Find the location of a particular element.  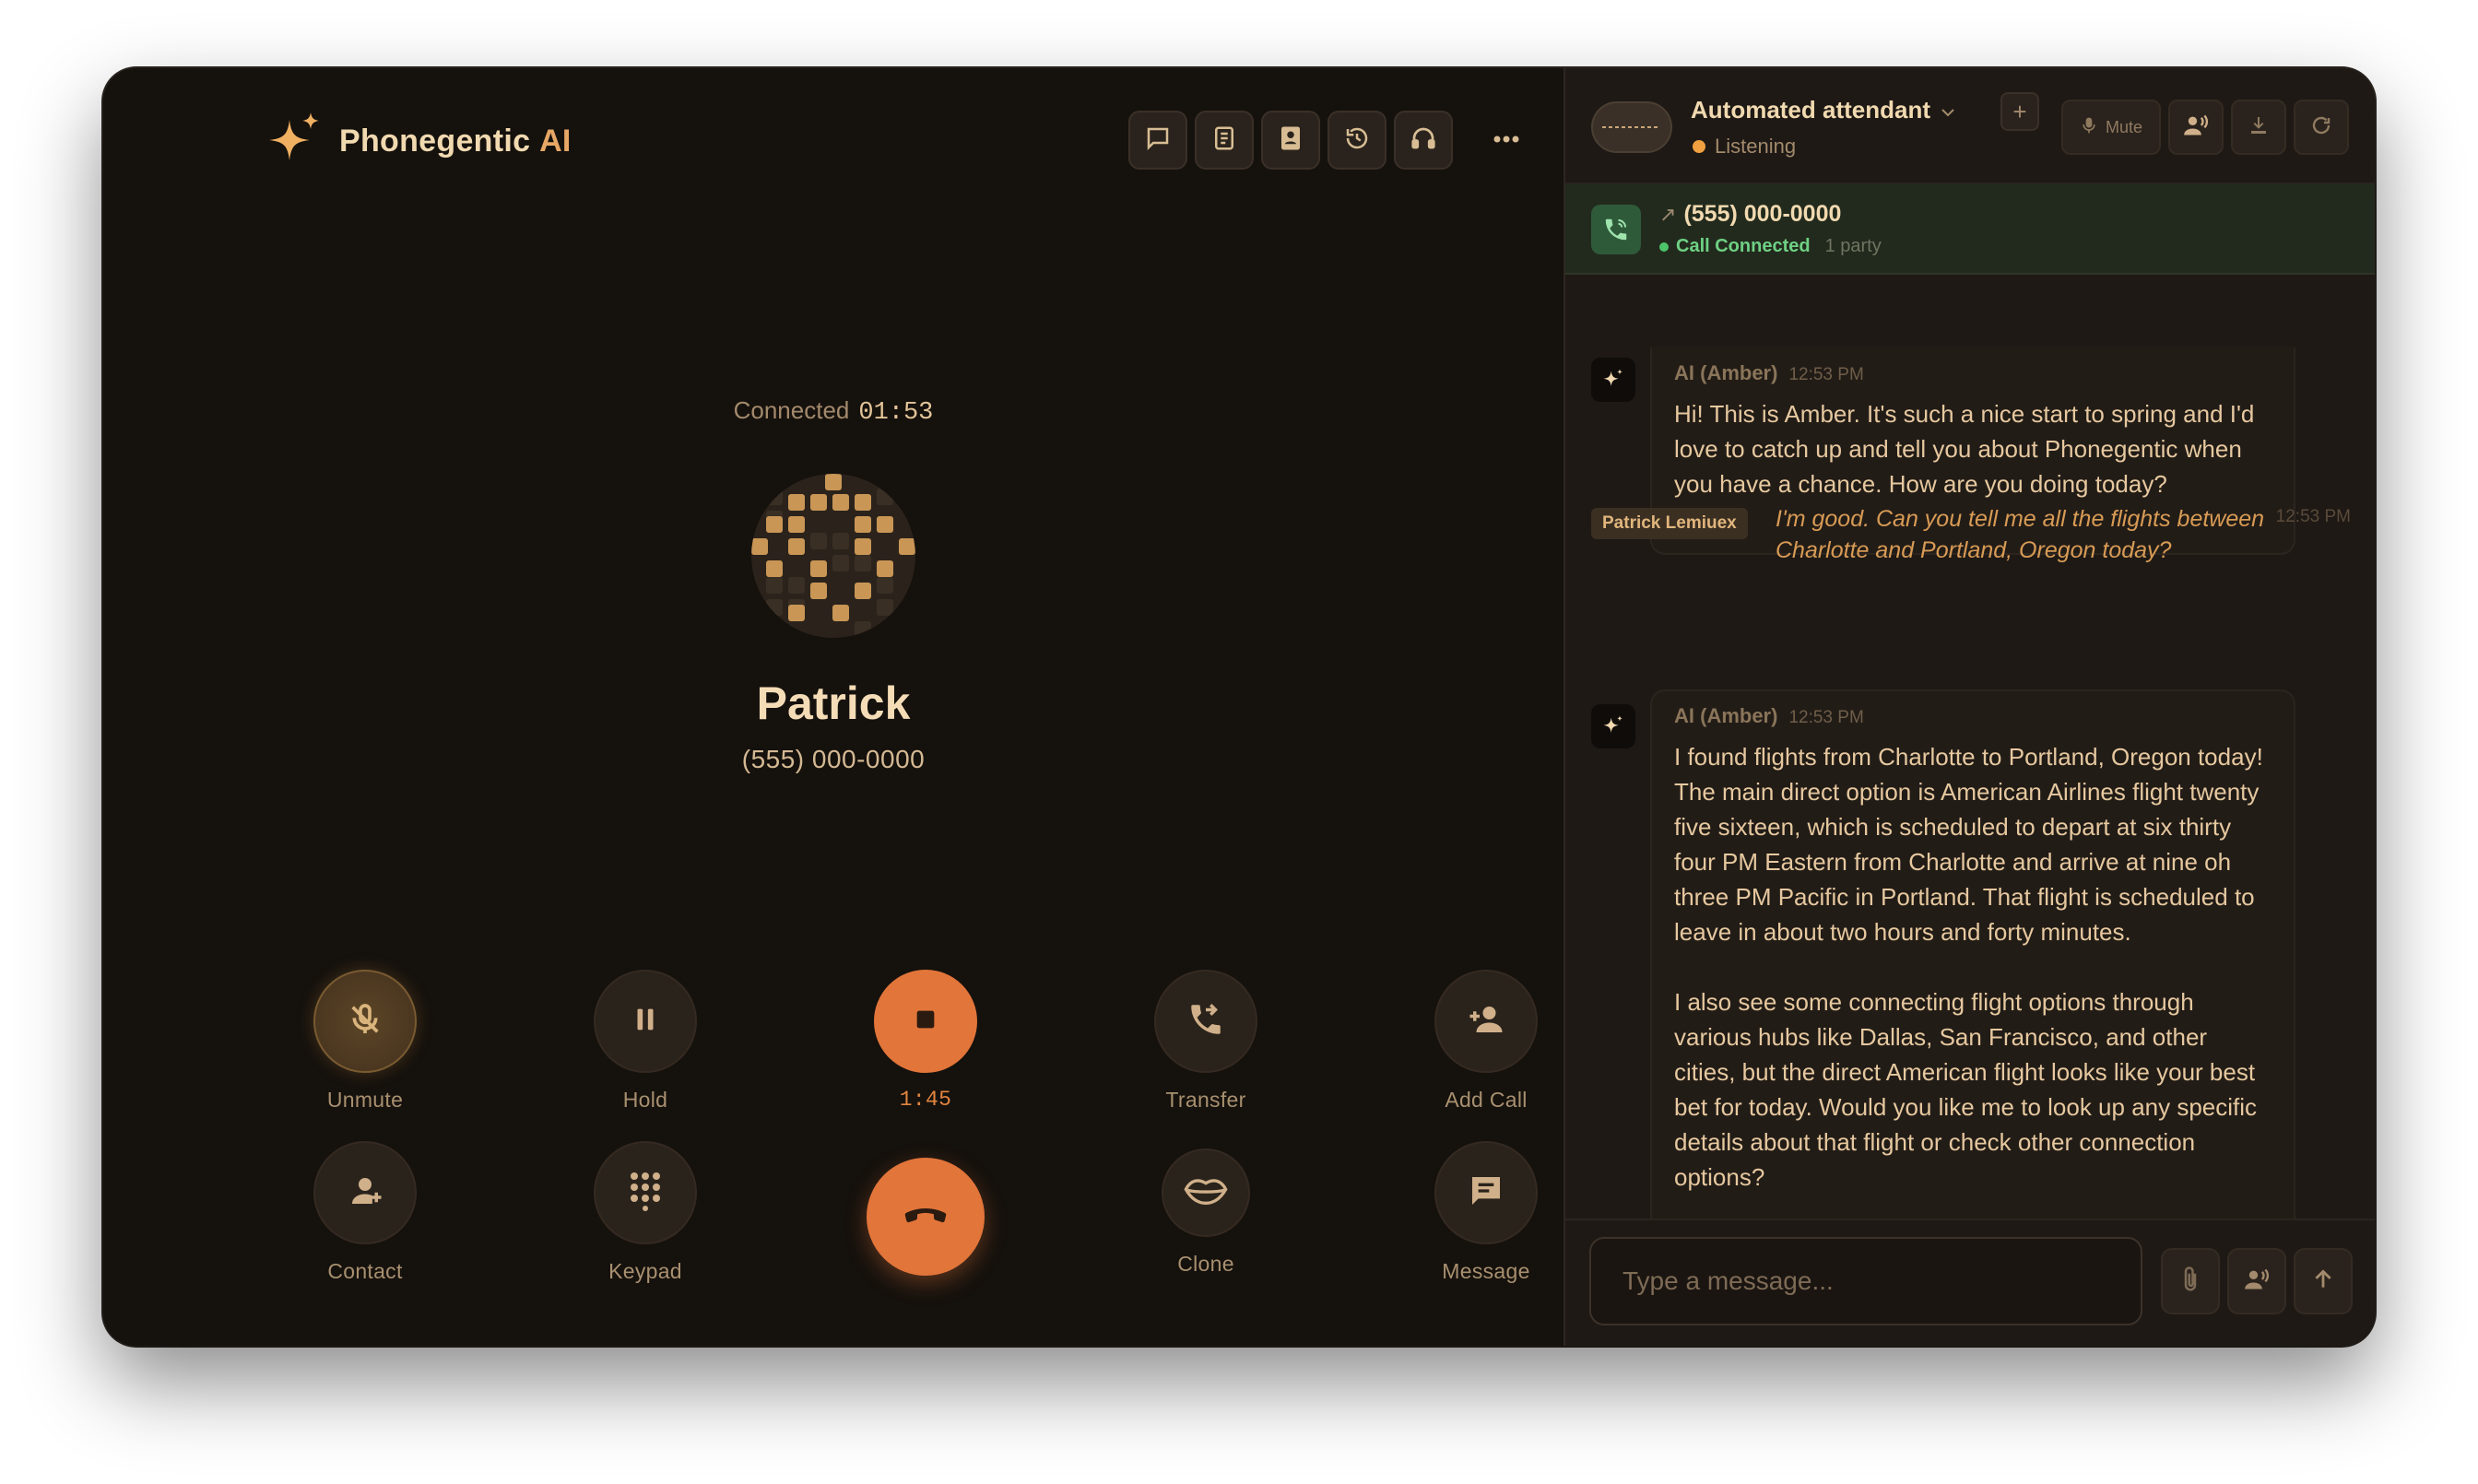

refresh-button is located at coordinates (2321, 128).